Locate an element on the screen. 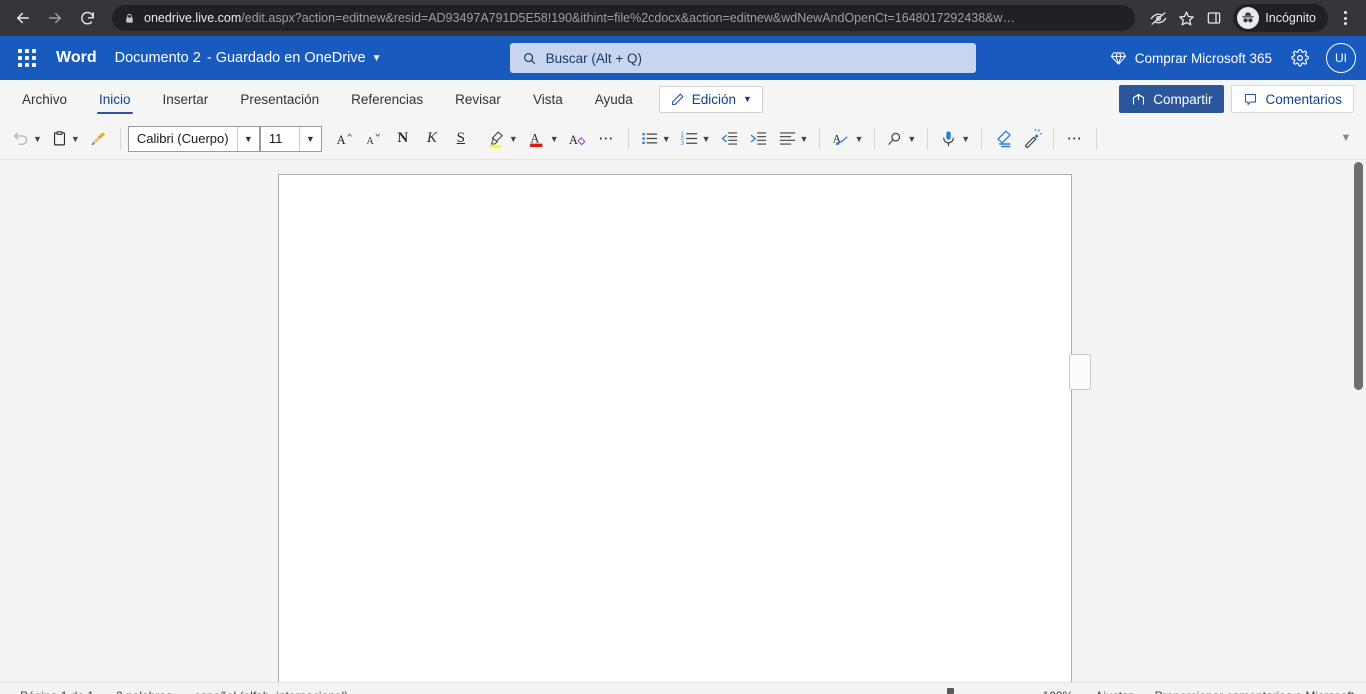  zoom-percent: 100% is located at coordinates (1058, 691).